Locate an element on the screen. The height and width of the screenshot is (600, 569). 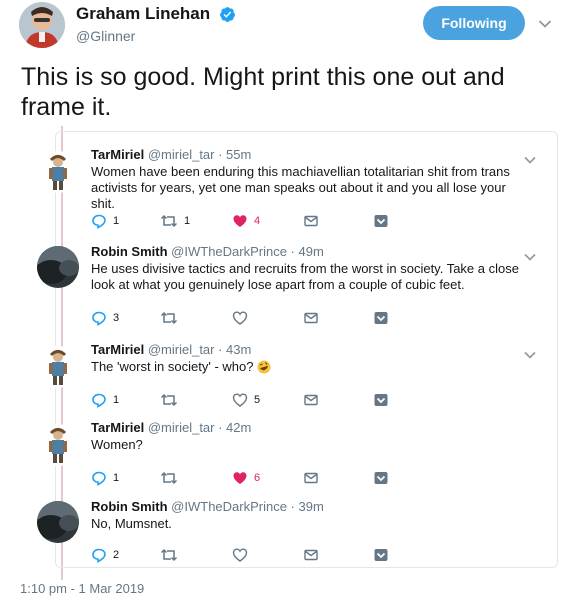
reply-actions: 1 5 is located at coordinates (251, 400).